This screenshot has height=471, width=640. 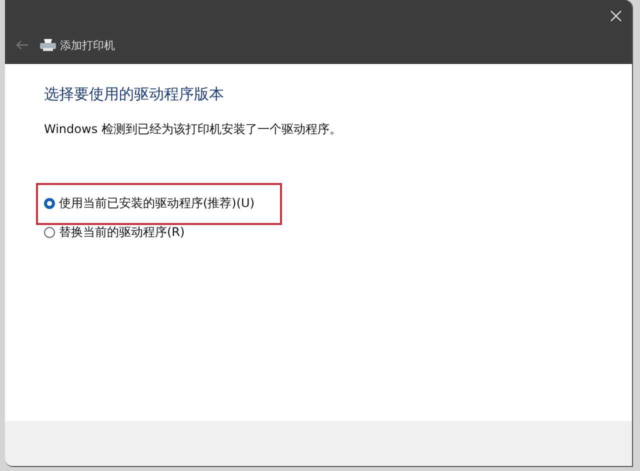 What do you see at coordinates (87, 45) in the screenshot?
I see `window-title: 添加打印机` at bounding box center [87, 45].